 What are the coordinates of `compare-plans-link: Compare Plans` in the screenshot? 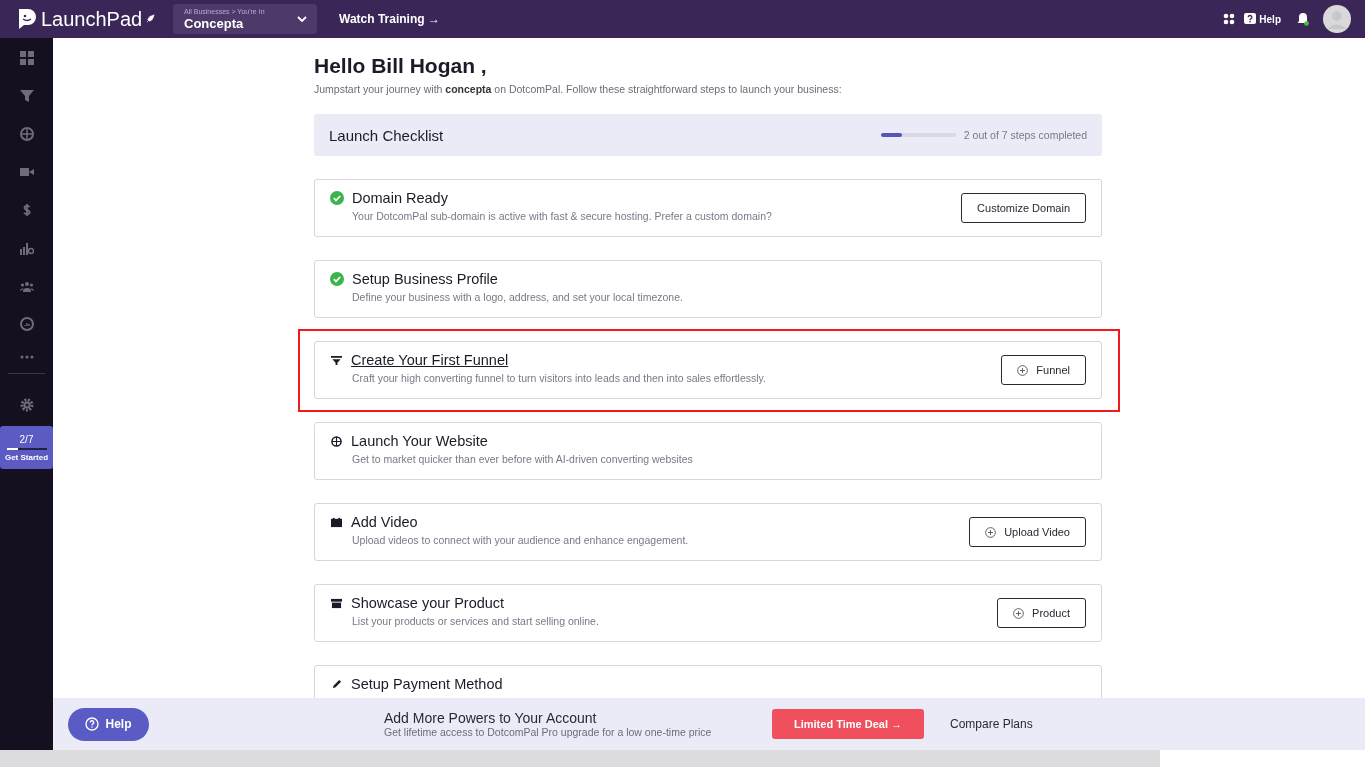 It's located at (991, 724).